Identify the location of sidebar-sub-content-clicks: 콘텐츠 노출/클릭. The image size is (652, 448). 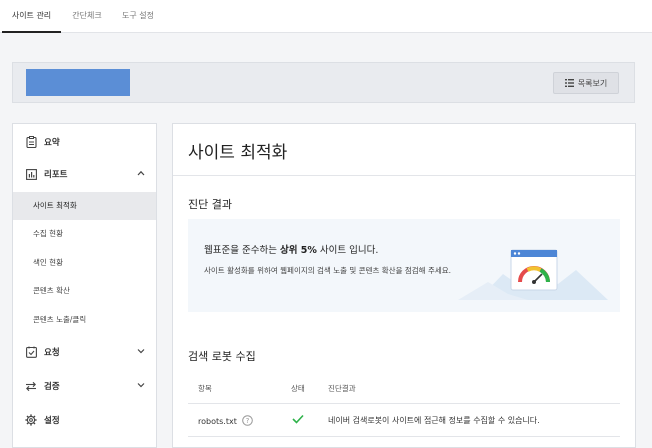
(84, 320).